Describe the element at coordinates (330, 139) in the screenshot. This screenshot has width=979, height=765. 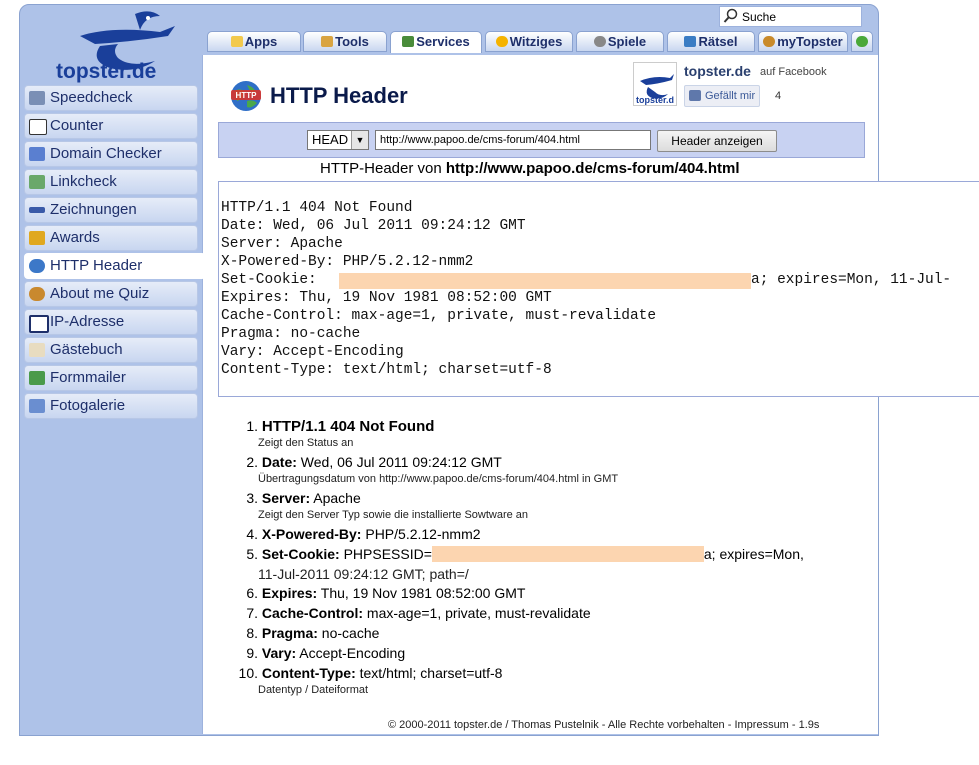
I see `method-value: HEAD` at that location.